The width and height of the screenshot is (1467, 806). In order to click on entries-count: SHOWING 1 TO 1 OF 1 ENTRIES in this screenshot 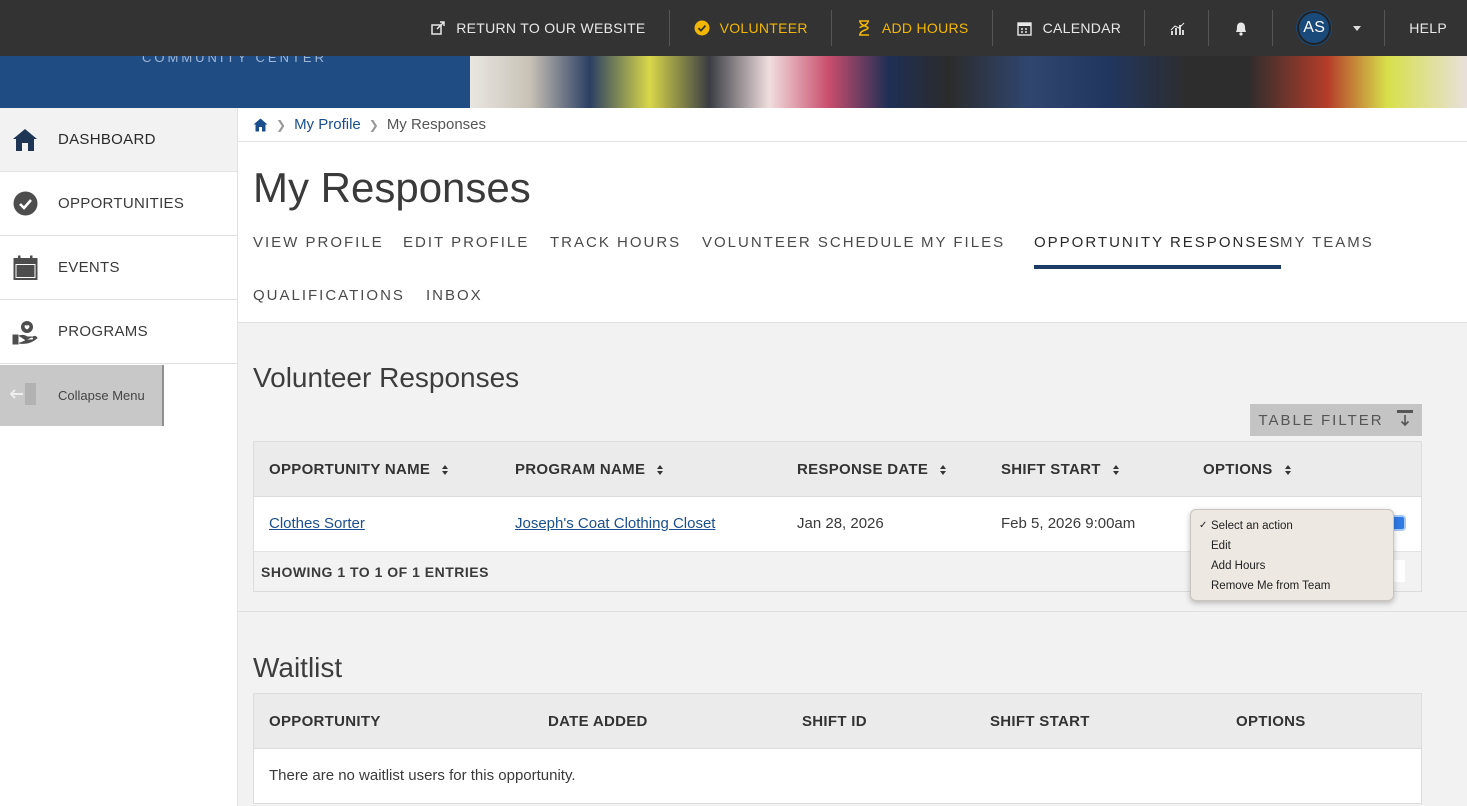, I will do `click(375, 572)`.